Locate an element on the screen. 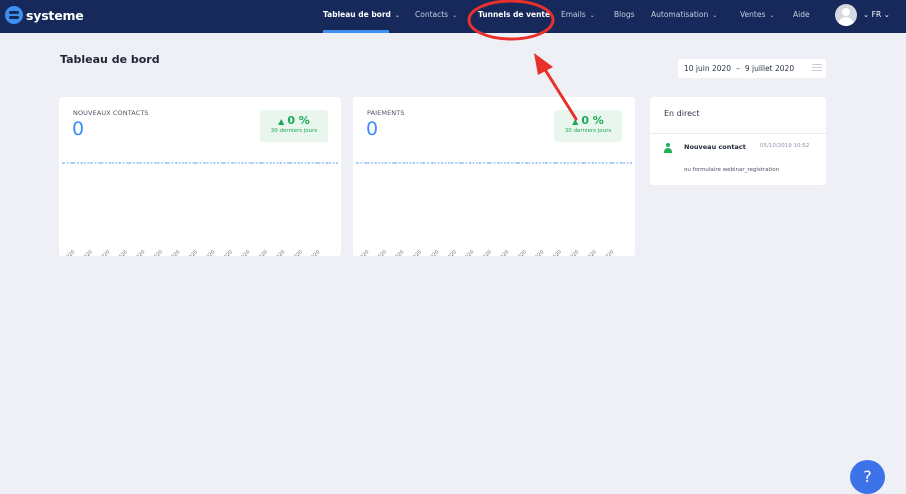 This screenshot has height=494, width=906. annotation-overlay is located at coordinates (522, 60).